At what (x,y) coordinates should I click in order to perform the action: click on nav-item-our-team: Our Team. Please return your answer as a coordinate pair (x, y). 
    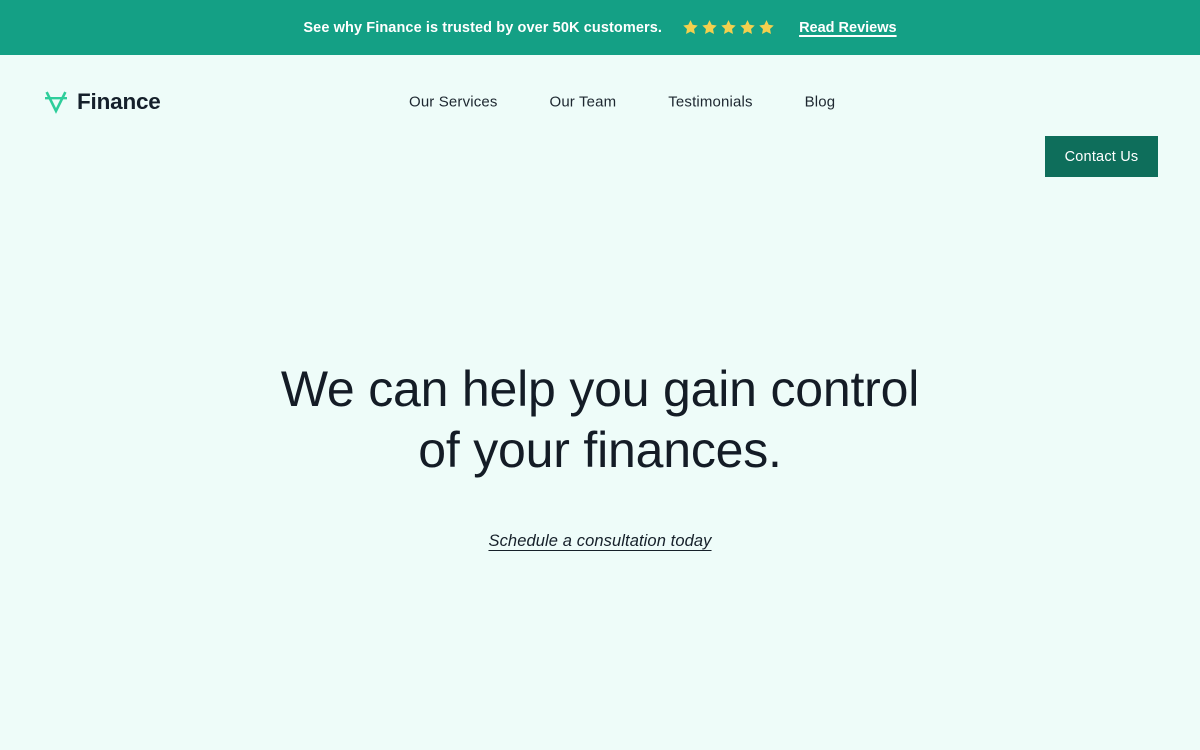
    Looking at the image, I should click on (583, 101).